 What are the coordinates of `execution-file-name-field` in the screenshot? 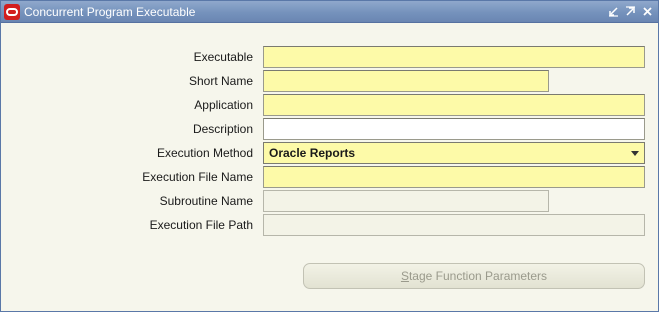 It's located at (454, 177).